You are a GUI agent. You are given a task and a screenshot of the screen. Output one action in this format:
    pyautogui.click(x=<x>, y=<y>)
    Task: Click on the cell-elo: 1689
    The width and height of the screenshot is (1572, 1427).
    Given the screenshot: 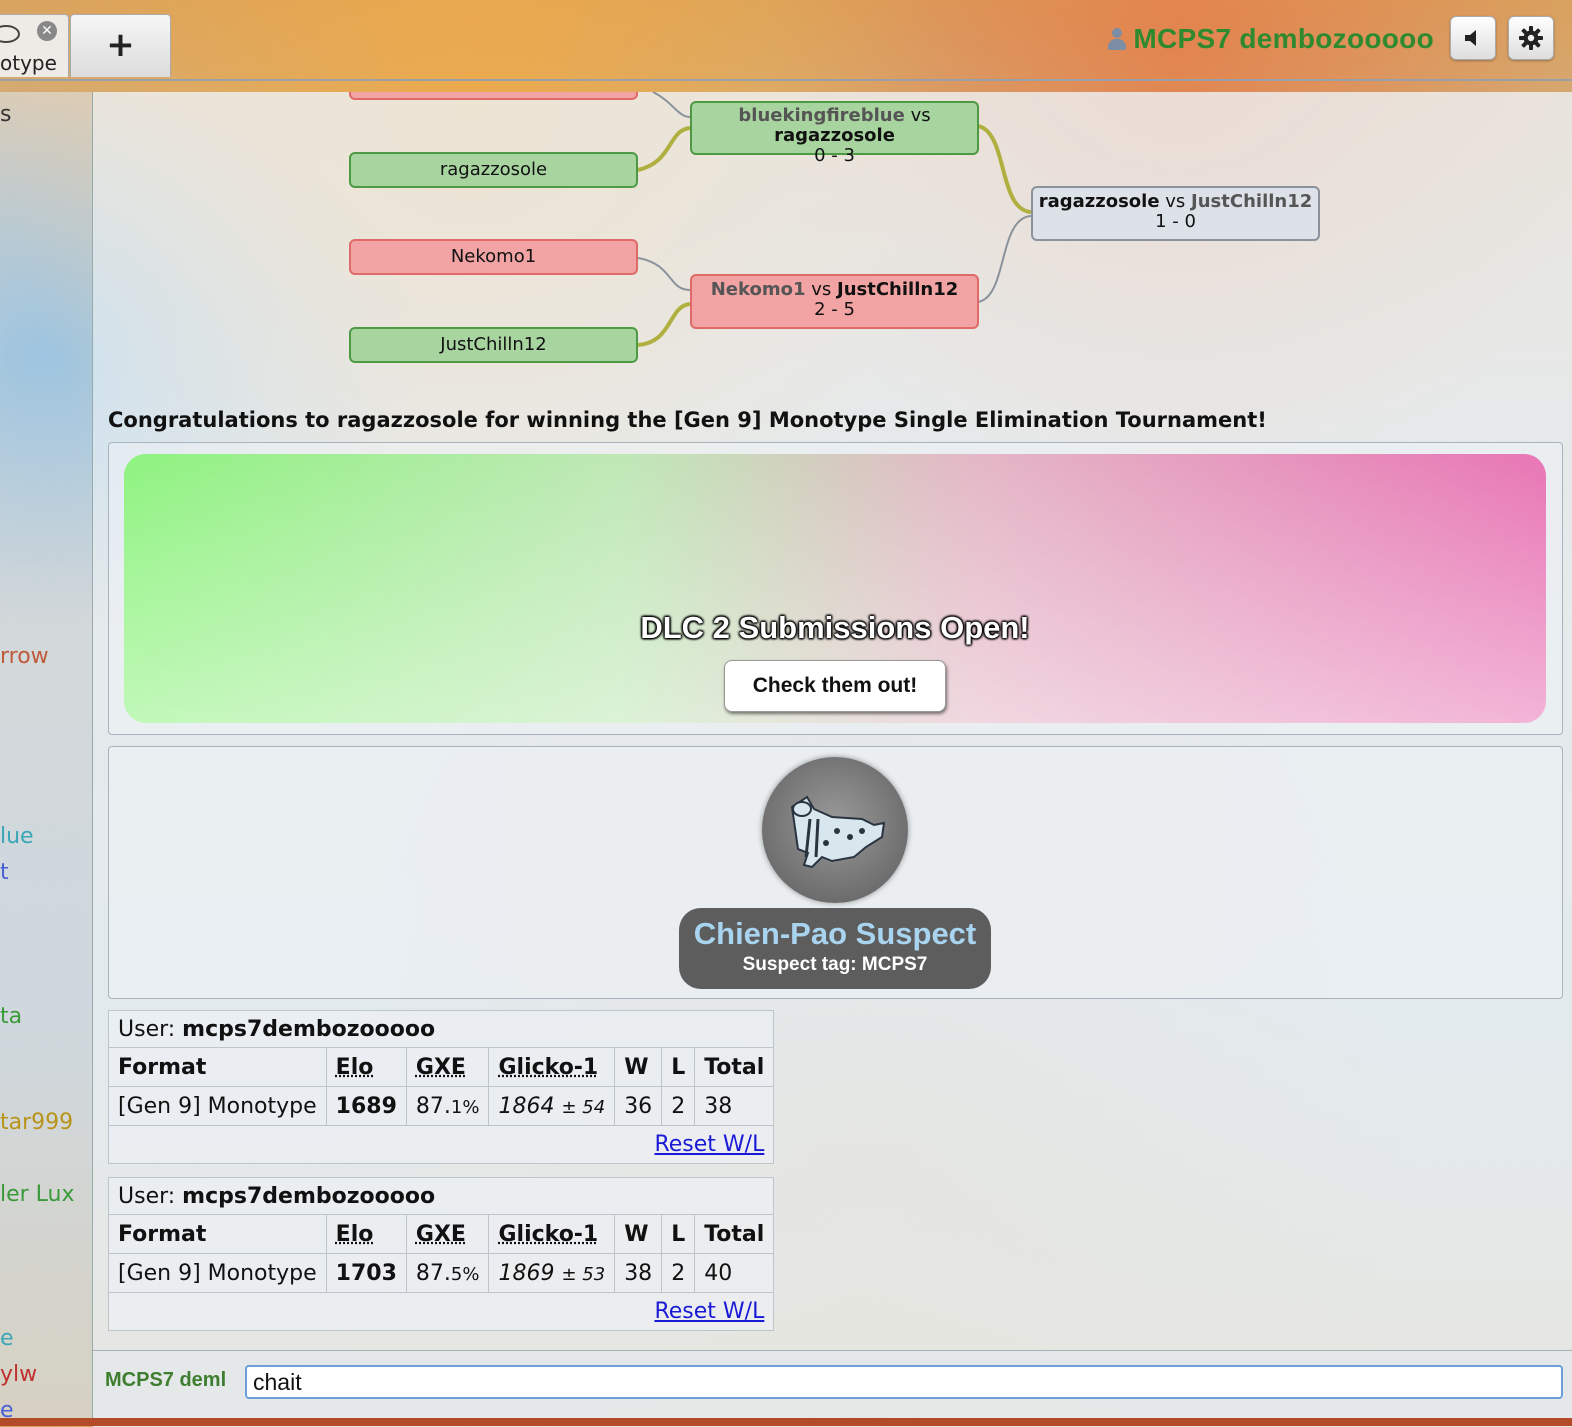 What is the action you would take?
    pyautogui.click(x=366, y=1106)
    